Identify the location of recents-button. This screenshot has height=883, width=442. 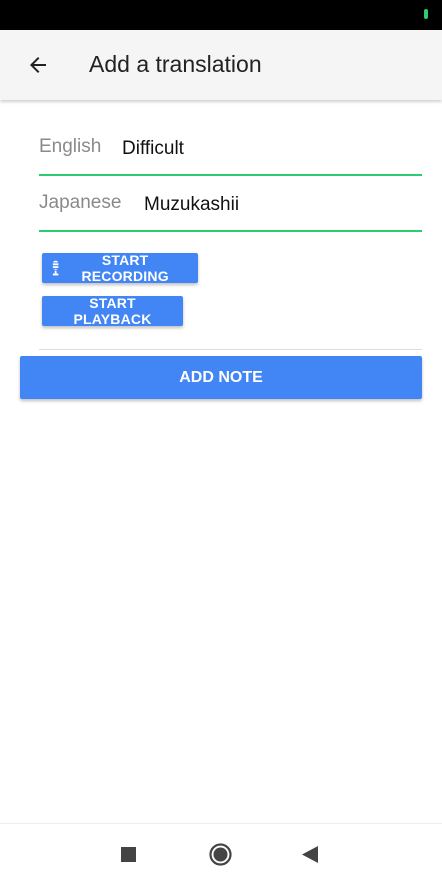
(128, 857).